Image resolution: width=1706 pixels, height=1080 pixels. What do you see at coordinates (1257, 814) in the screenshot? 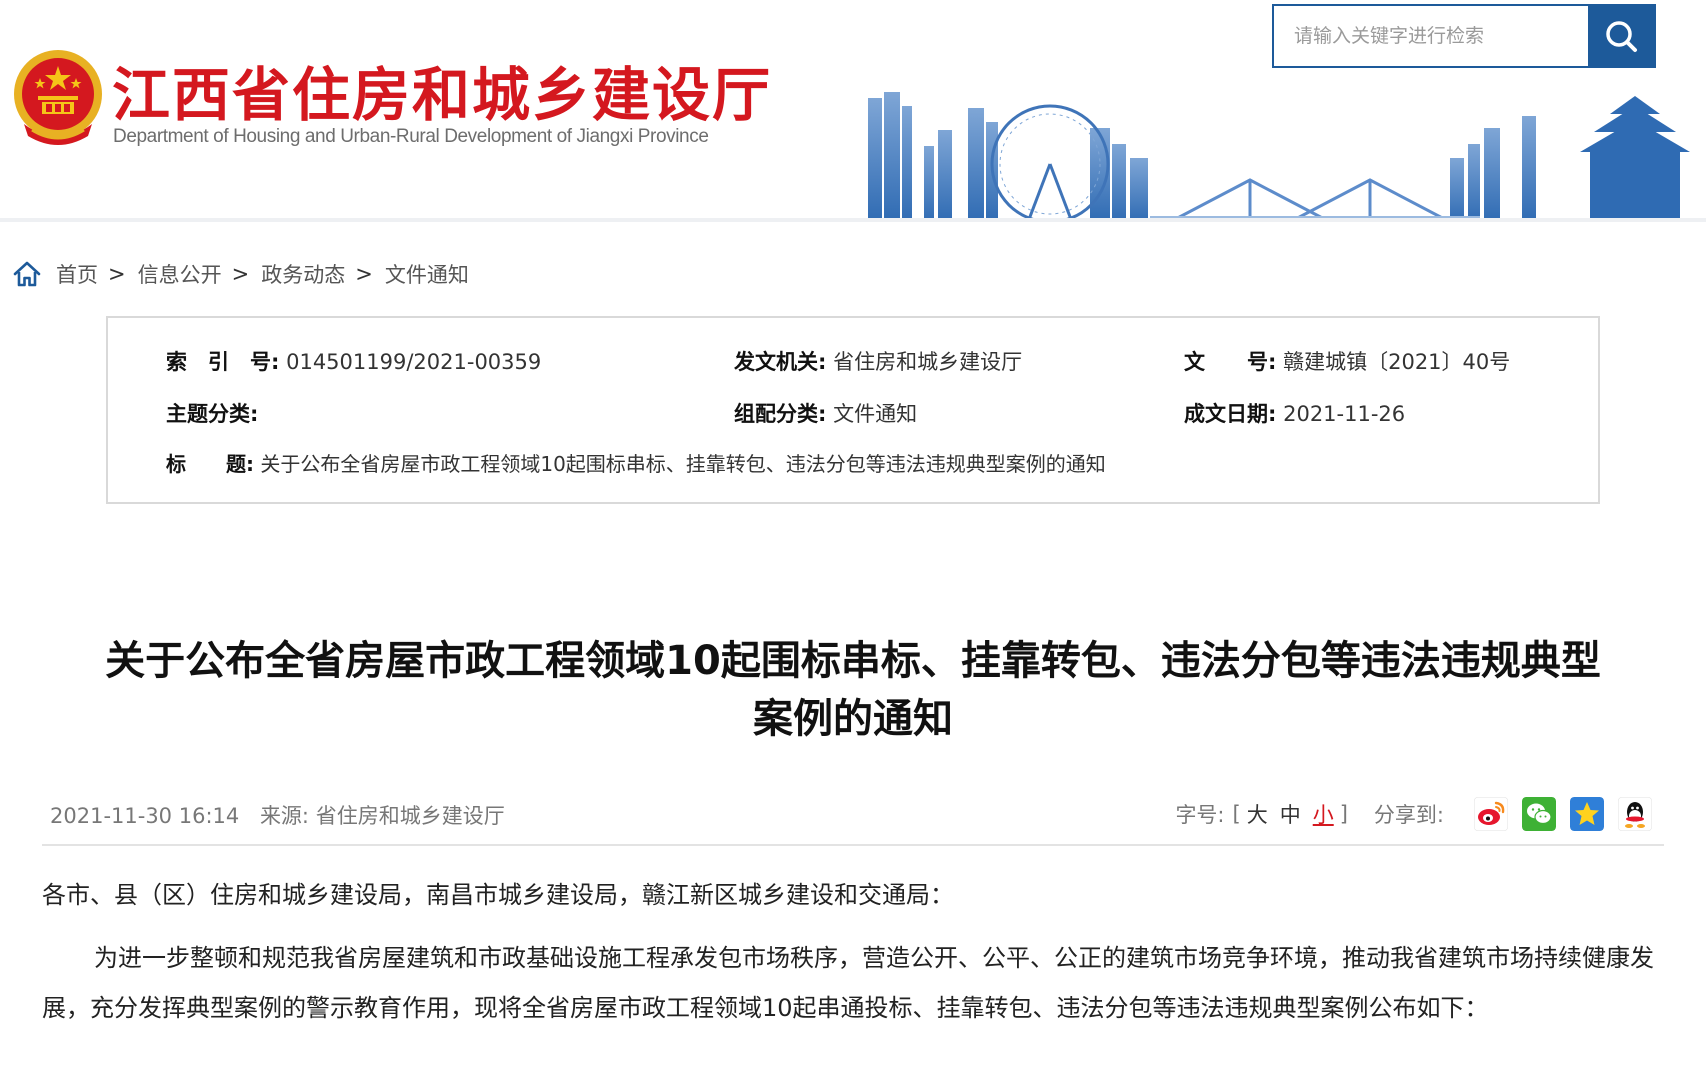
I see `font-size-large-button: 大` at bounding box center [1257, 814].